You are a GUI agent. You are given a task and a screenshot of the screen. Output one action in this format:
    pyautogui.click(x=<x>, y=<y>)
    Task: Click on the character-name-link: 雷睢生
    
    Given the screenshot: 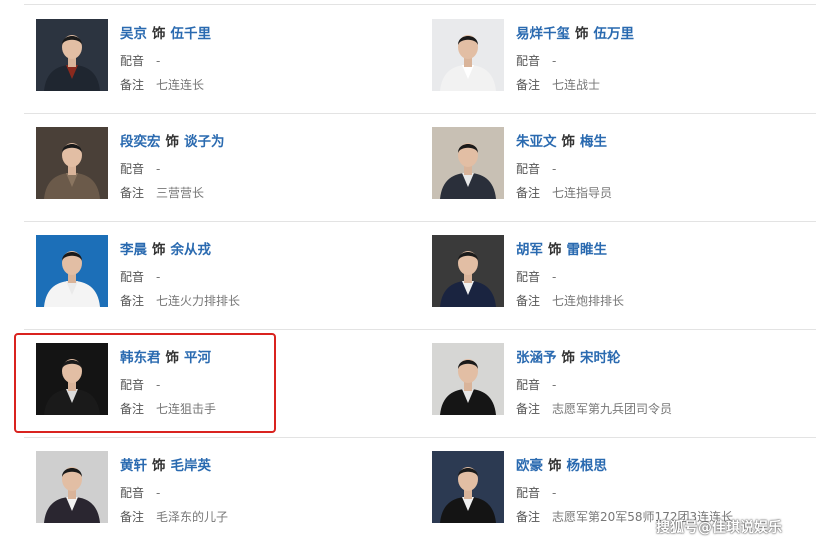 What is the action you would take?
    pyautogui.click(x=587, y=250)
    